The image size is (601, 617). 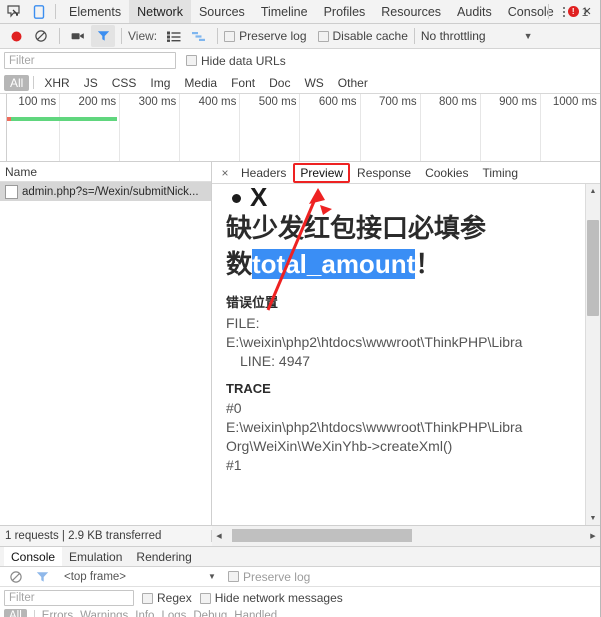 I want to click on type-filter-doc: Doc, so click(x=279, y=83).